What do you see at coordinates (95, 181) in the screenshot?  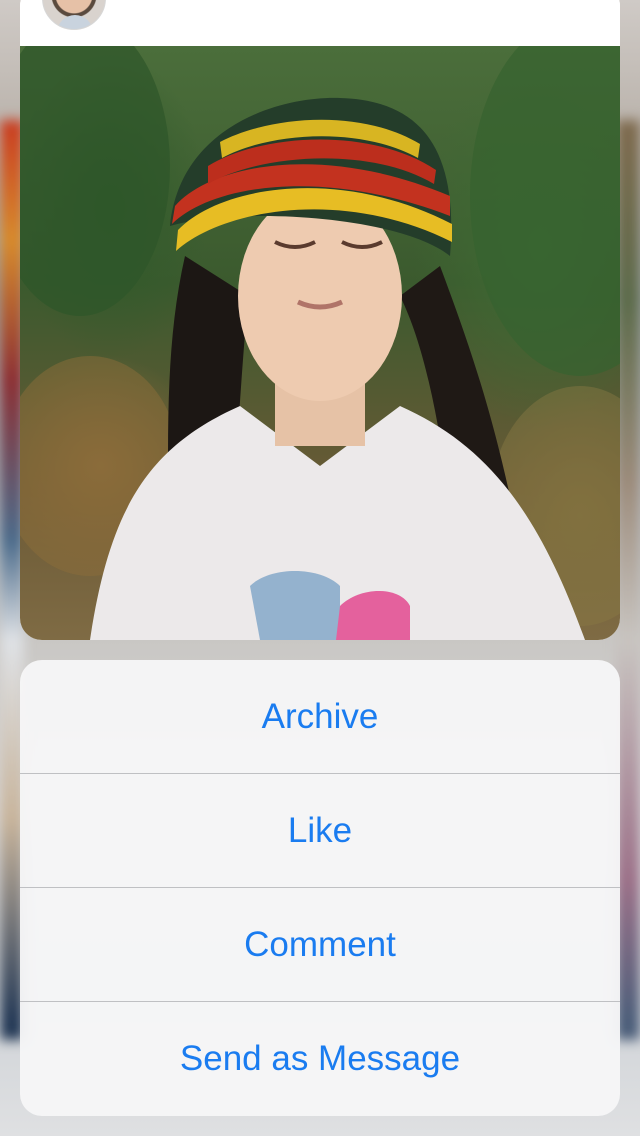 I see `foliage-left` at bounding box center [95, 181].